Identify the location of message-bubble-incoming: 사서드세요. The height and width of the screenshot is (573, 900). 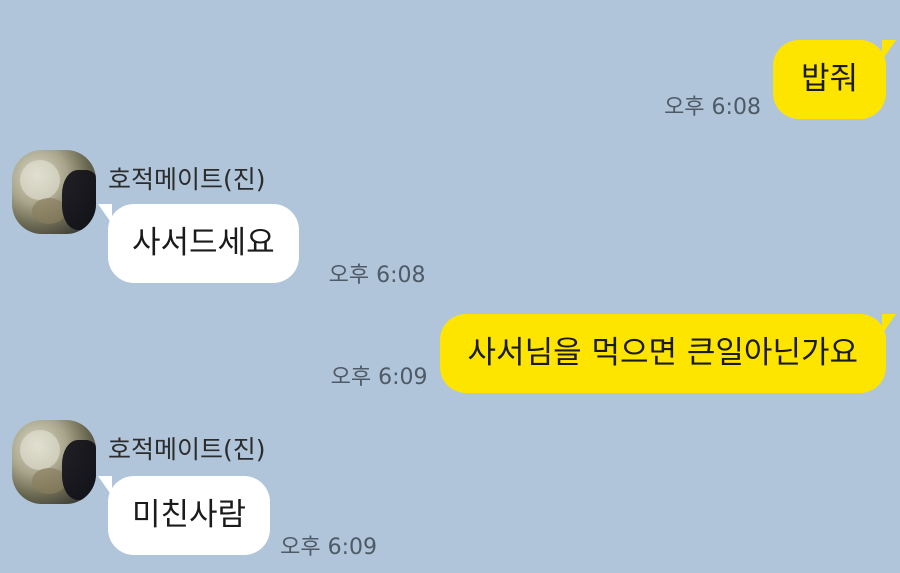
(198, 243).